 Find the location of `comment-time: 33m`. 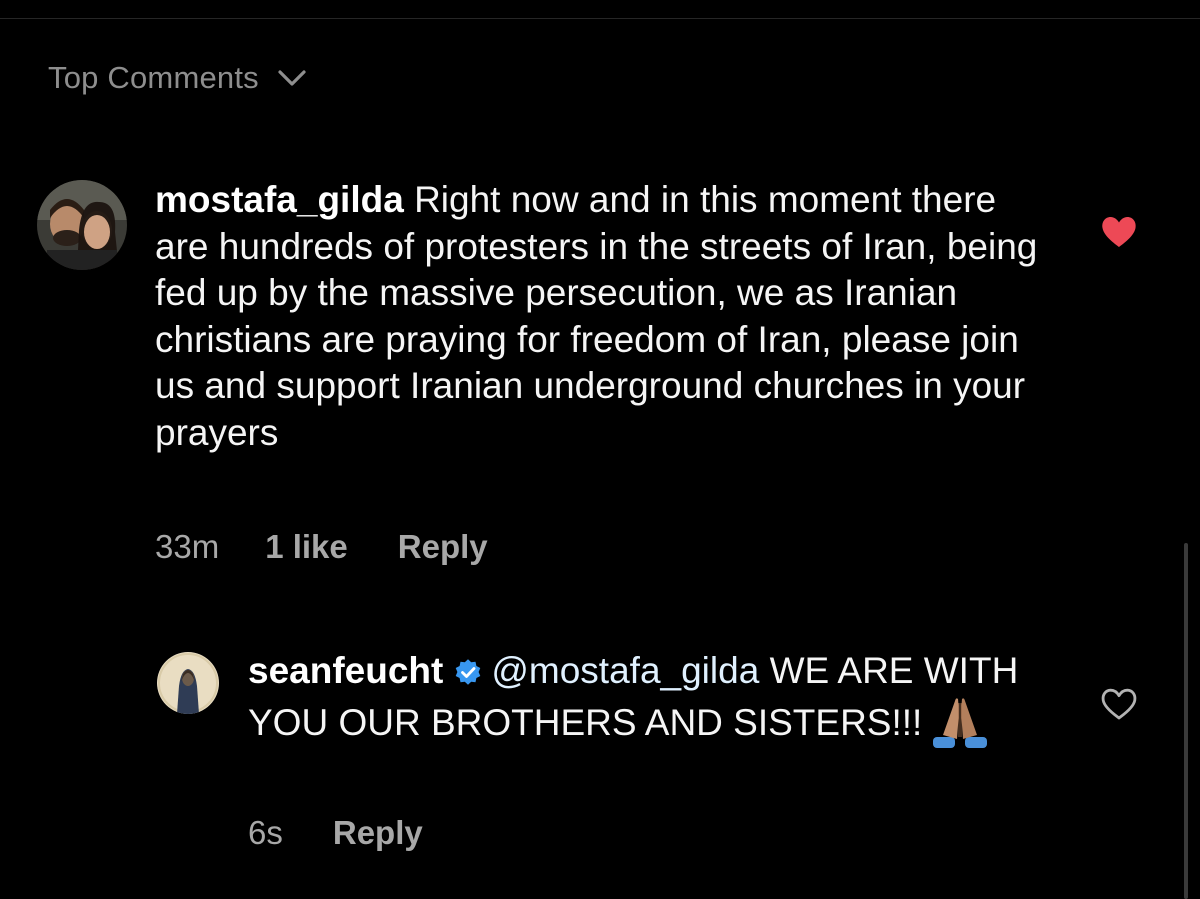

comment-time: 33m is located at coordinates (187, 546).